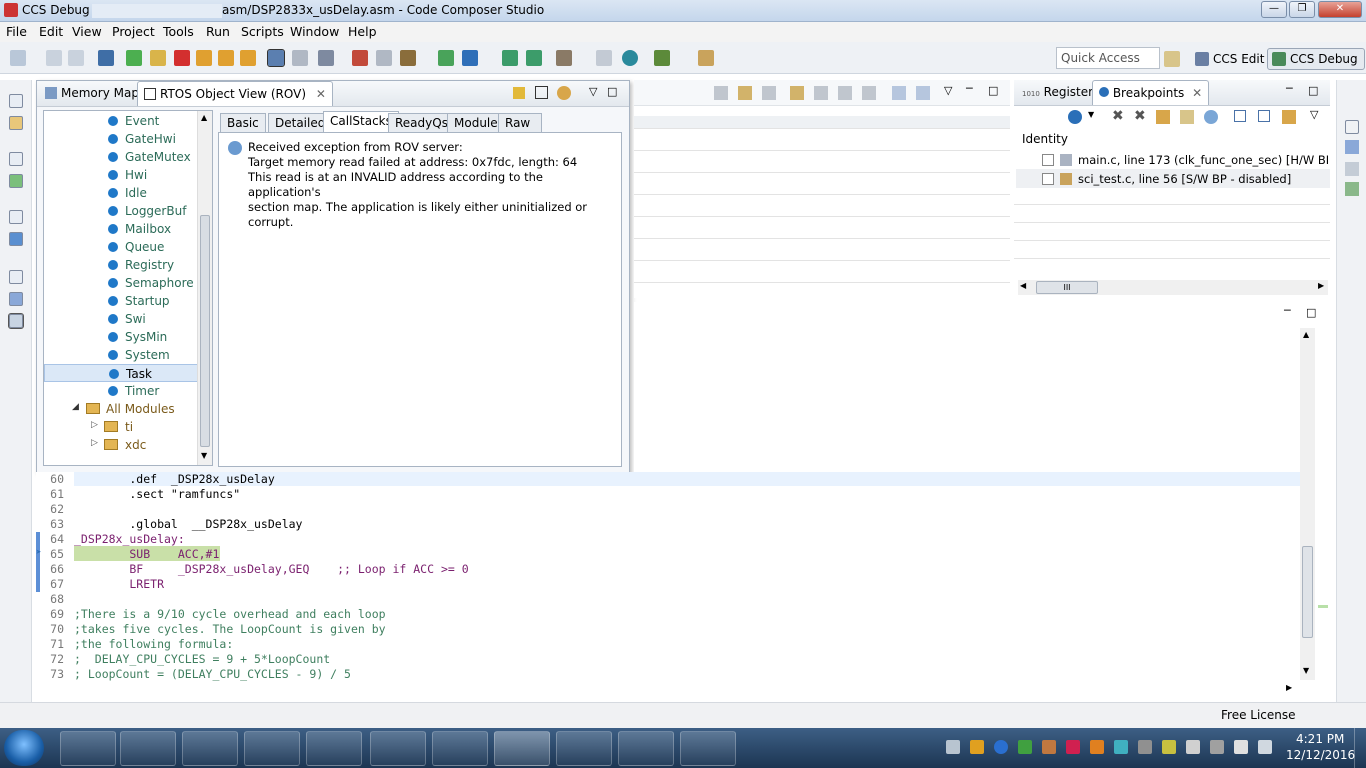  Describe the element at coordinates (272, 748) in the screenshot. I see `chrome-icon` at that location.